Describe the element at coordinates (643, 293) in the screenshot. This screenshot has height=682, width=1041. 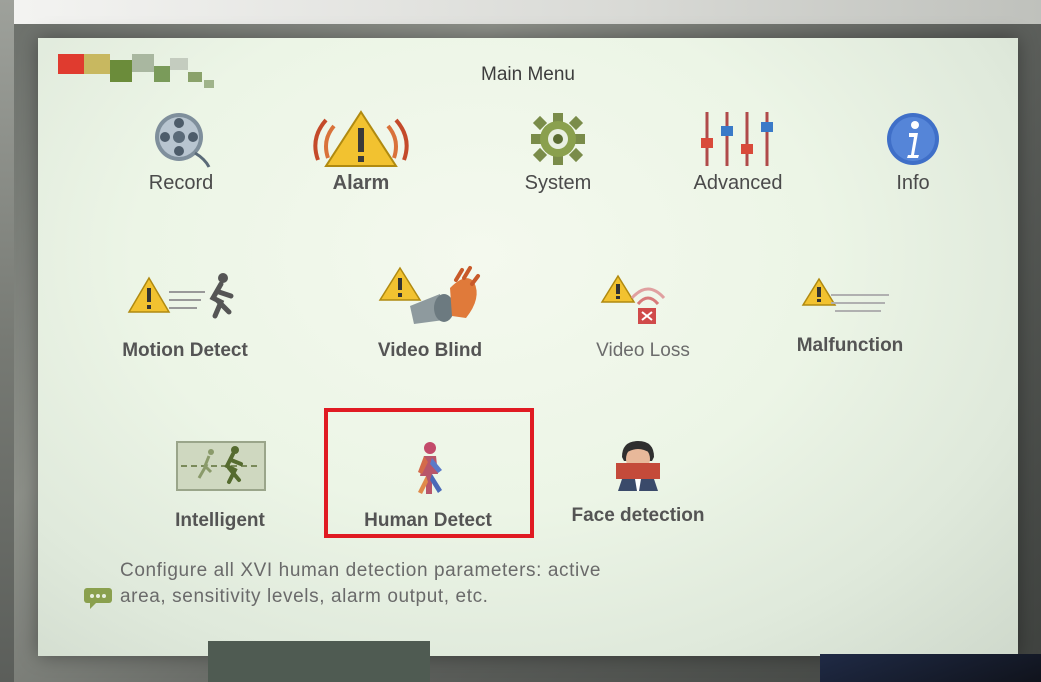
I see `video-loss-icon` at that location.